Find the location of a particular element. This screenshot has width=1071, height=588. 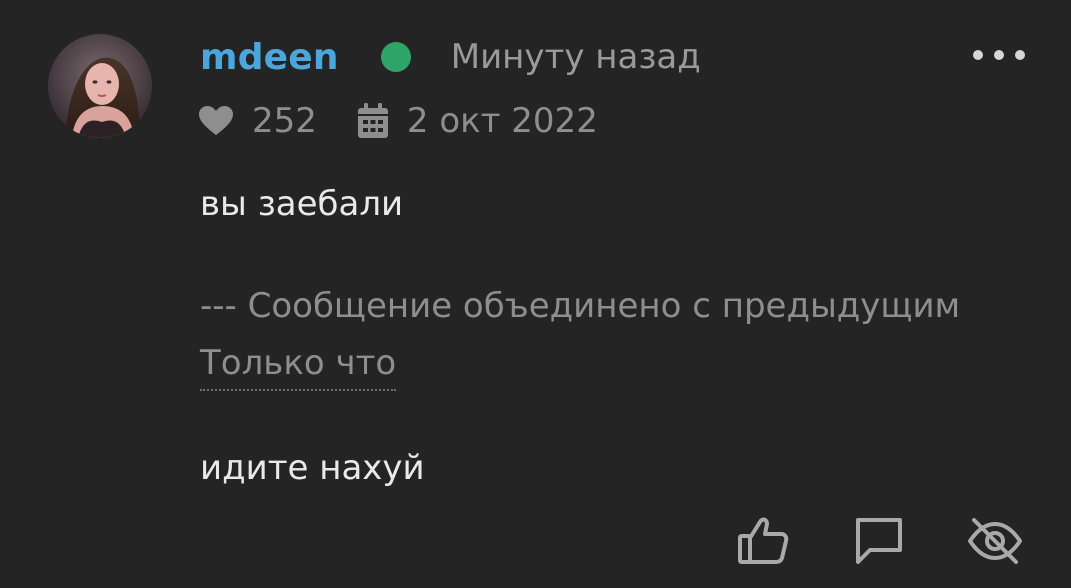

author-meta: 252 2 окт 2022 is located at coordinates (398, 121).